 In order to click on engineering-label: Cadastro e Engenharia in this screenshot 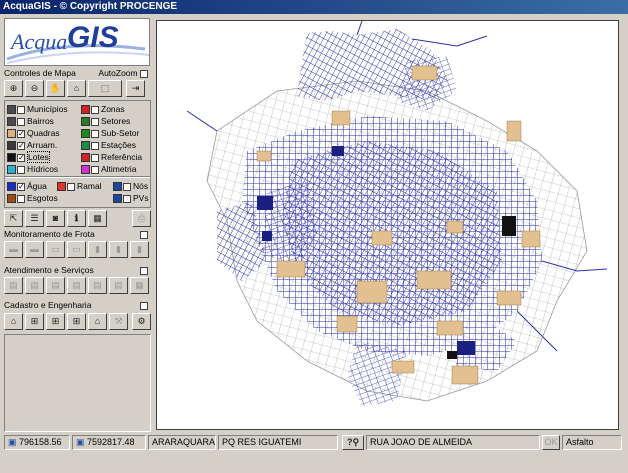, I will do `click(48, 305)`.